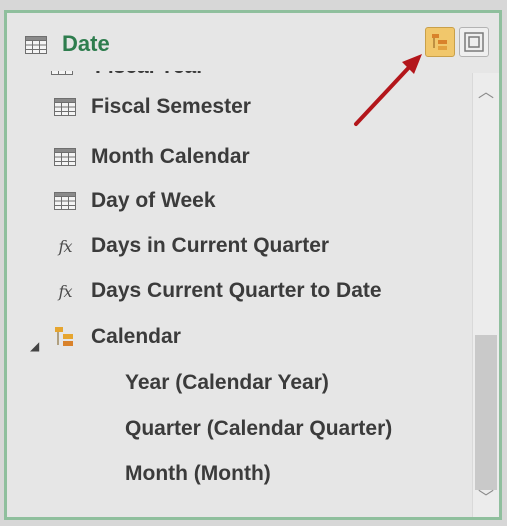 The width and height of the screenshot is (507, 526). I want to click on measure-item-days-in-current-quarter: fx Days in Current Quarter, so click(191, 246).